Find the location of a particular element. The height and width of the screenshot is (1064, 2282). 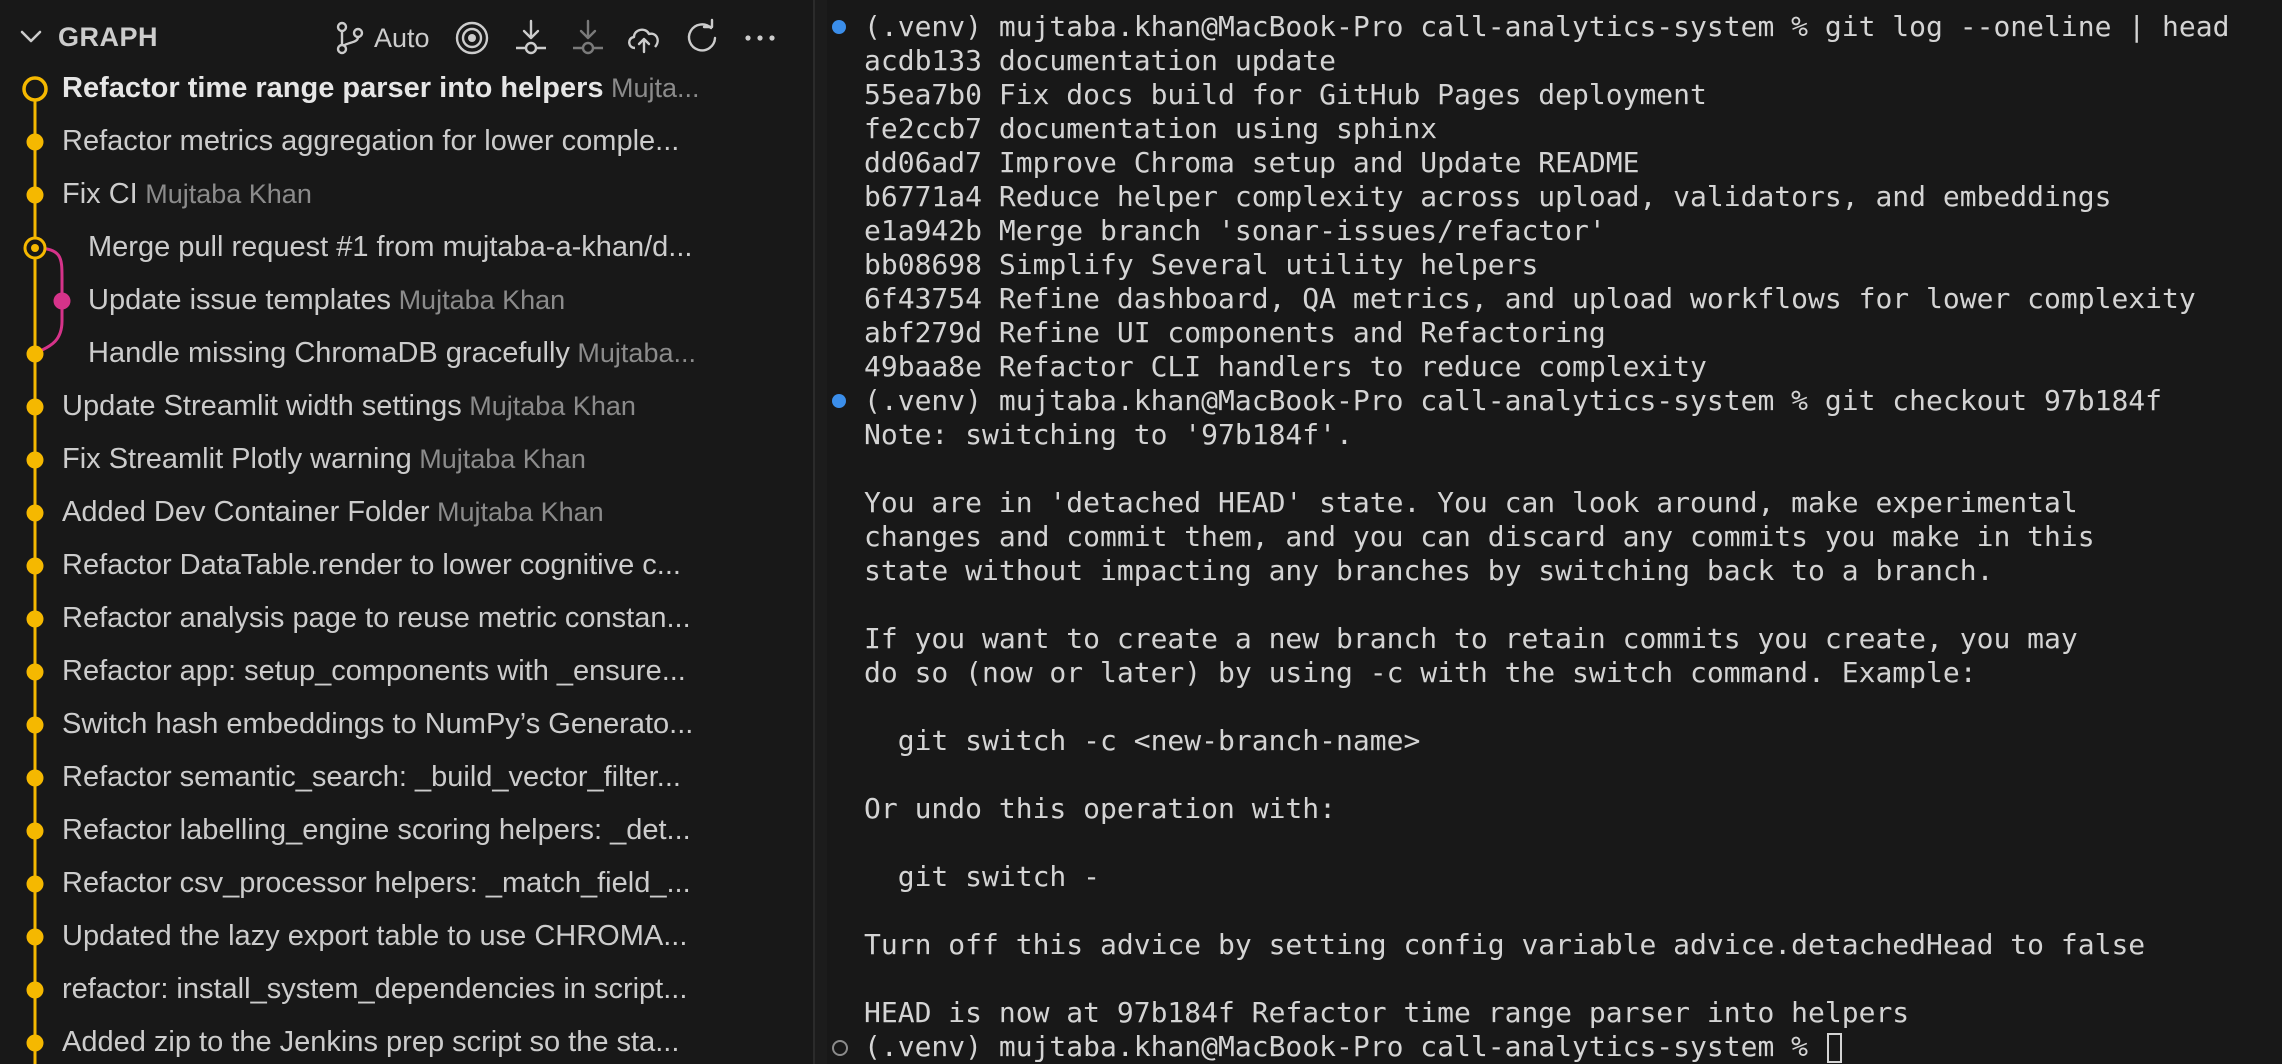

commit-subject: Added Dev Container Folder is located at coordinates (246, 512).